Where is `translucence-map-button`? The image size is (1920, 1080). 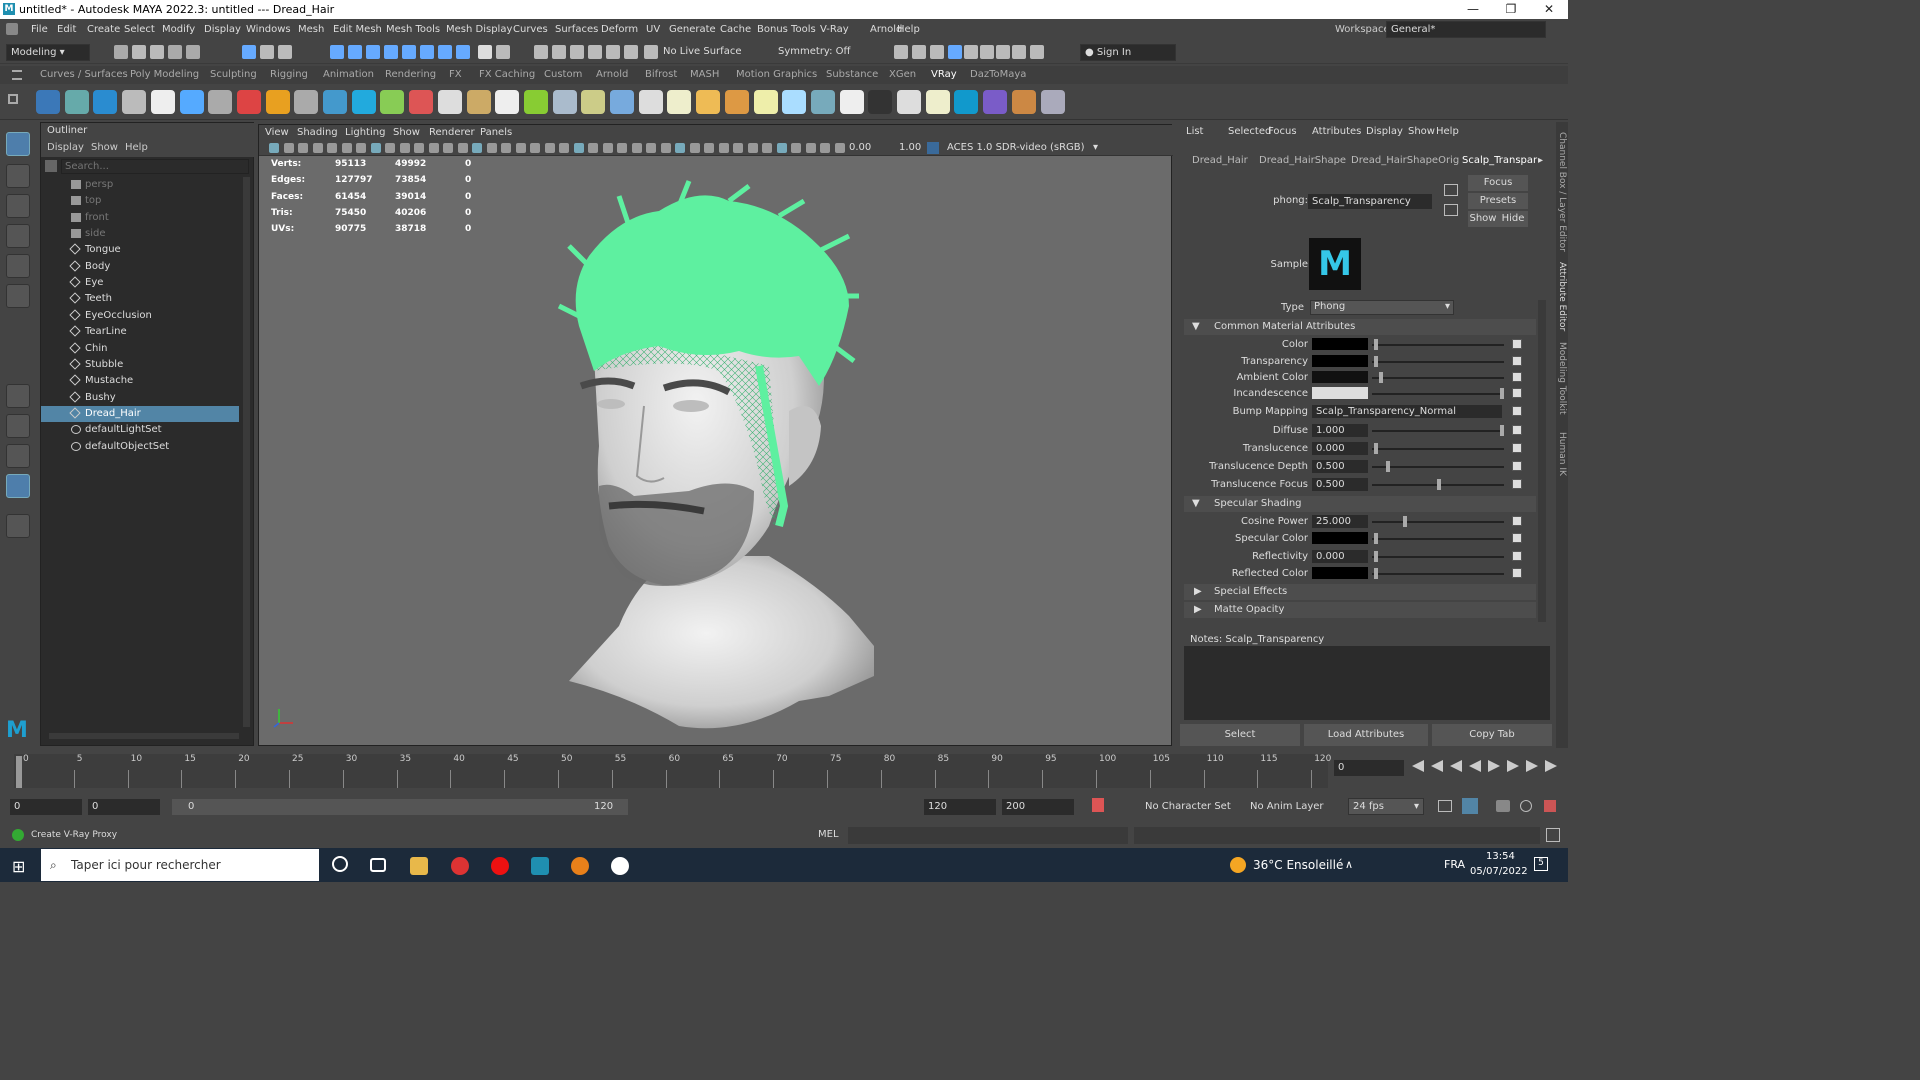 translucence-map-button is located at coordinates (1517, 448).